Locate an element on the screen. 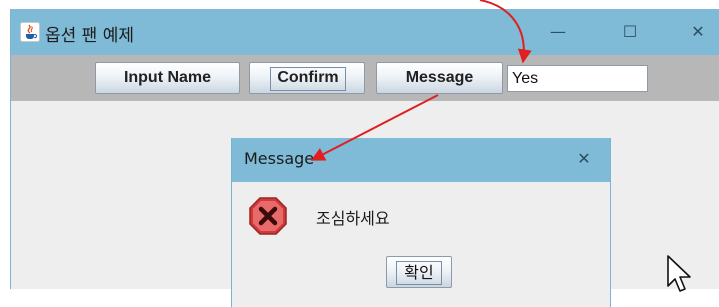 Image resolution: width=719 pixels, height=307 pixels. arrow-to-name-field is located at coordinates (505, 32).